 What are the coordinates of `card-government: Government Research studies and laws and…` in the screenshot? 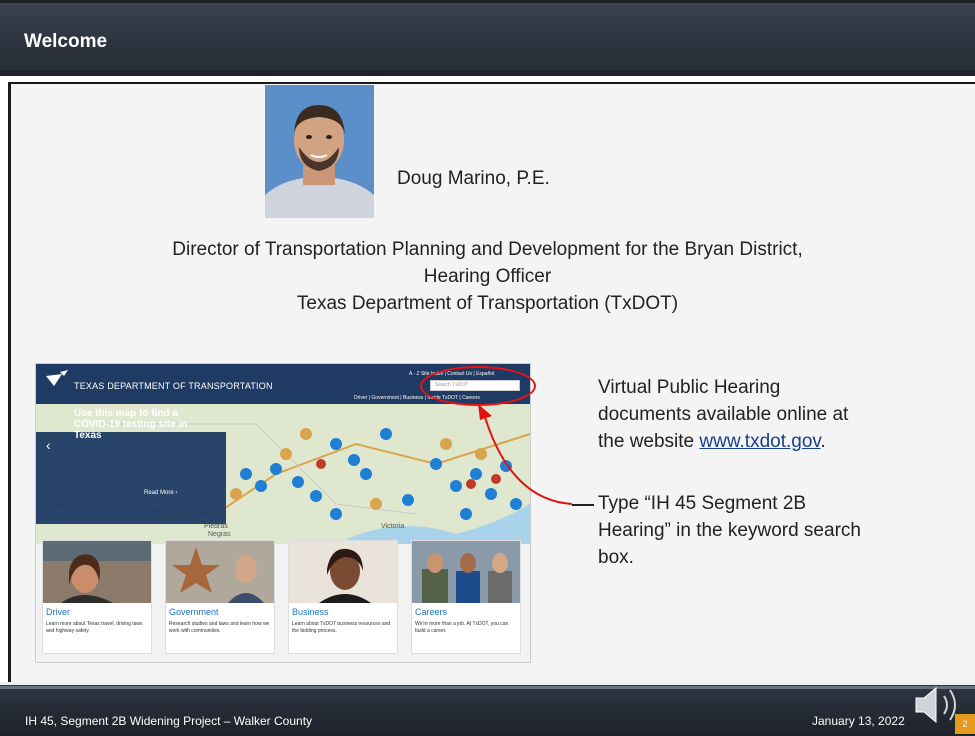 It's located at (220, 597).